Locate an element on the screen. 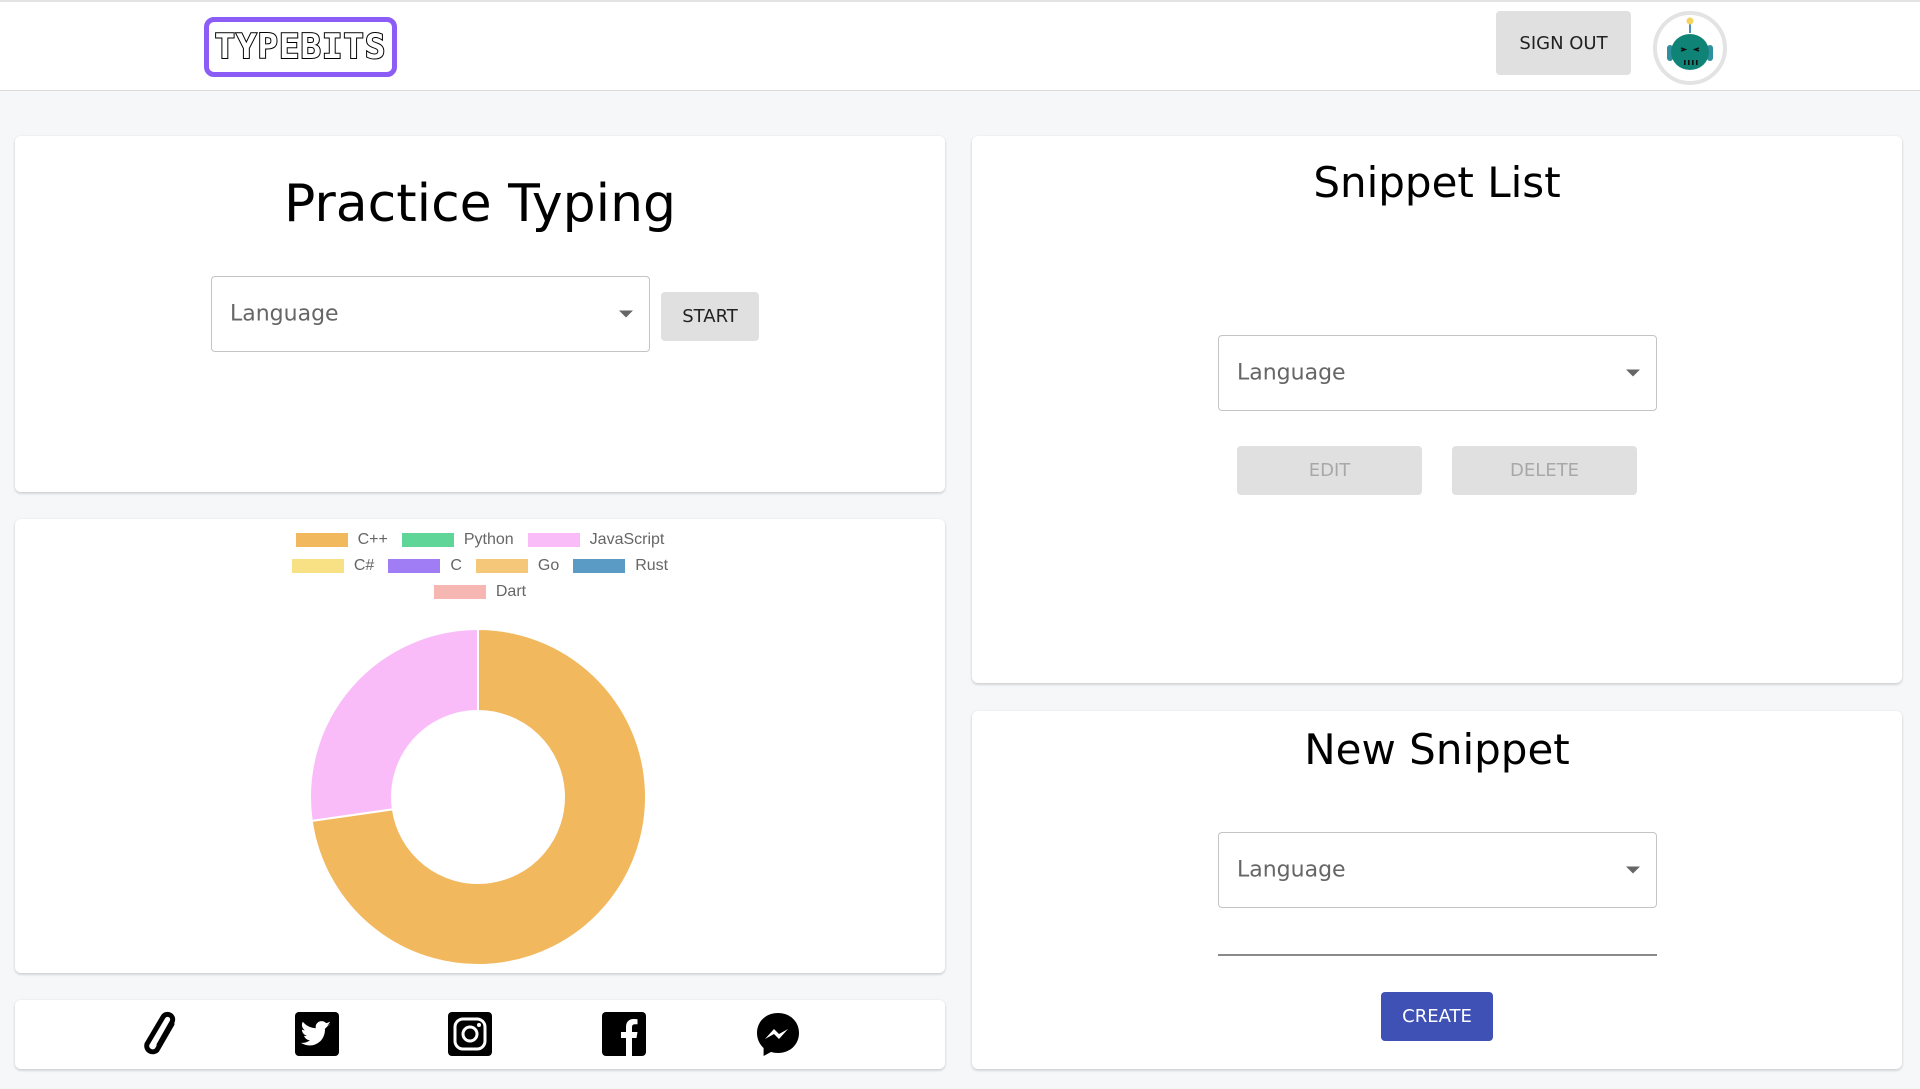  slice-javascript is located at coordinates (394, 725).